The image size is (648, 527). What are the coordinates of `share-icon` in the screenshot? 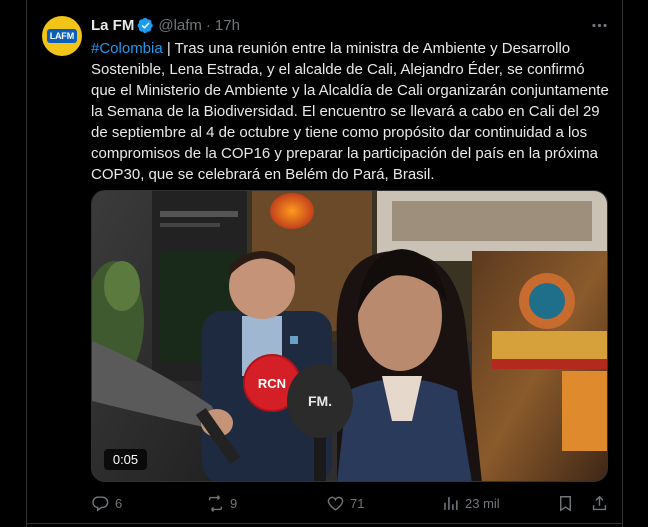 It's located at (599, 503).